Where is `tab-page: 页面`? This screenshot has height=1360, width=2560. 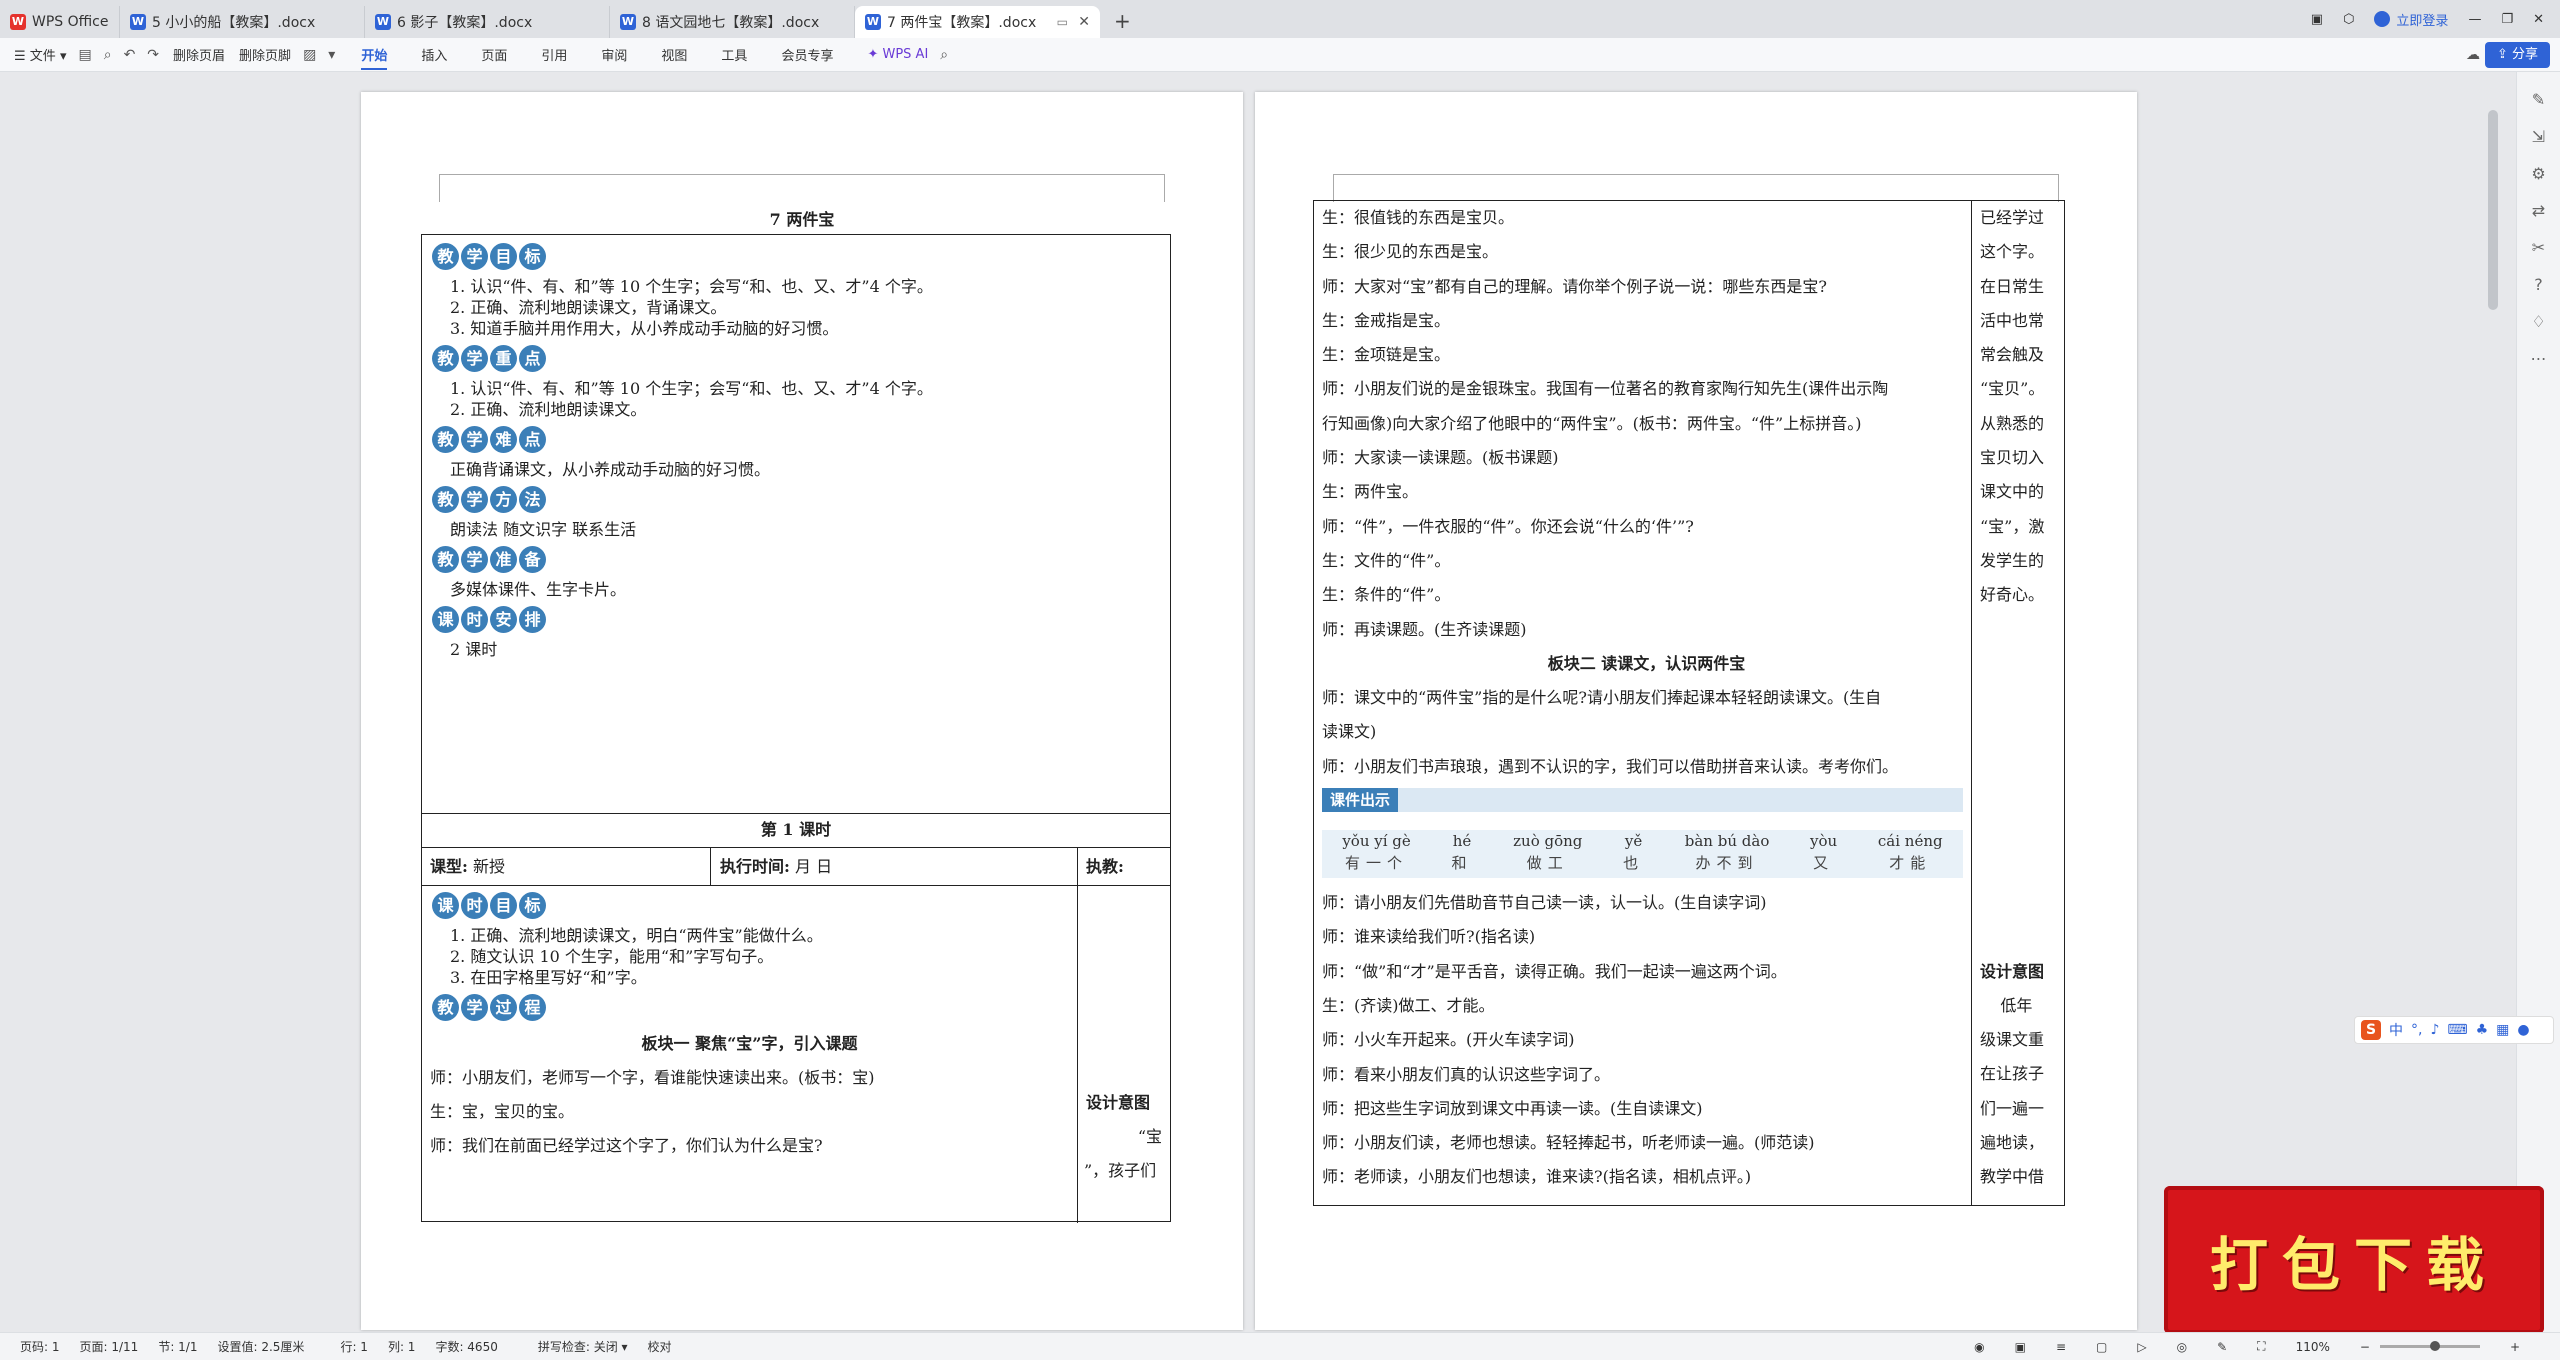
tab-page: 页面 is located at coordinates (494, 54).